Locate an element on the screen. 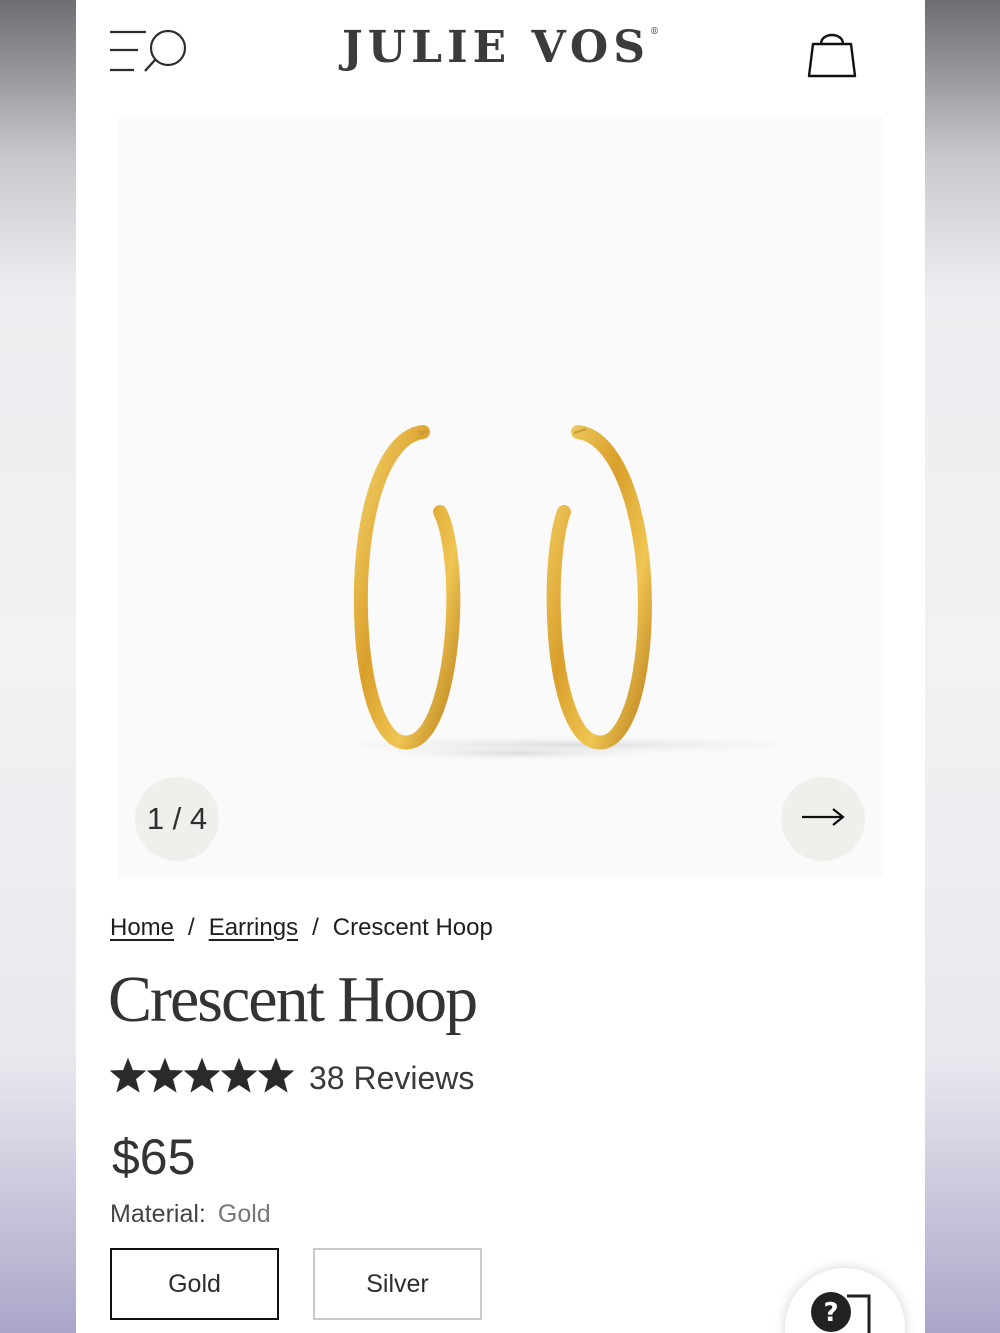  help-chat-button: ? is located at coordinates (845, 1300).